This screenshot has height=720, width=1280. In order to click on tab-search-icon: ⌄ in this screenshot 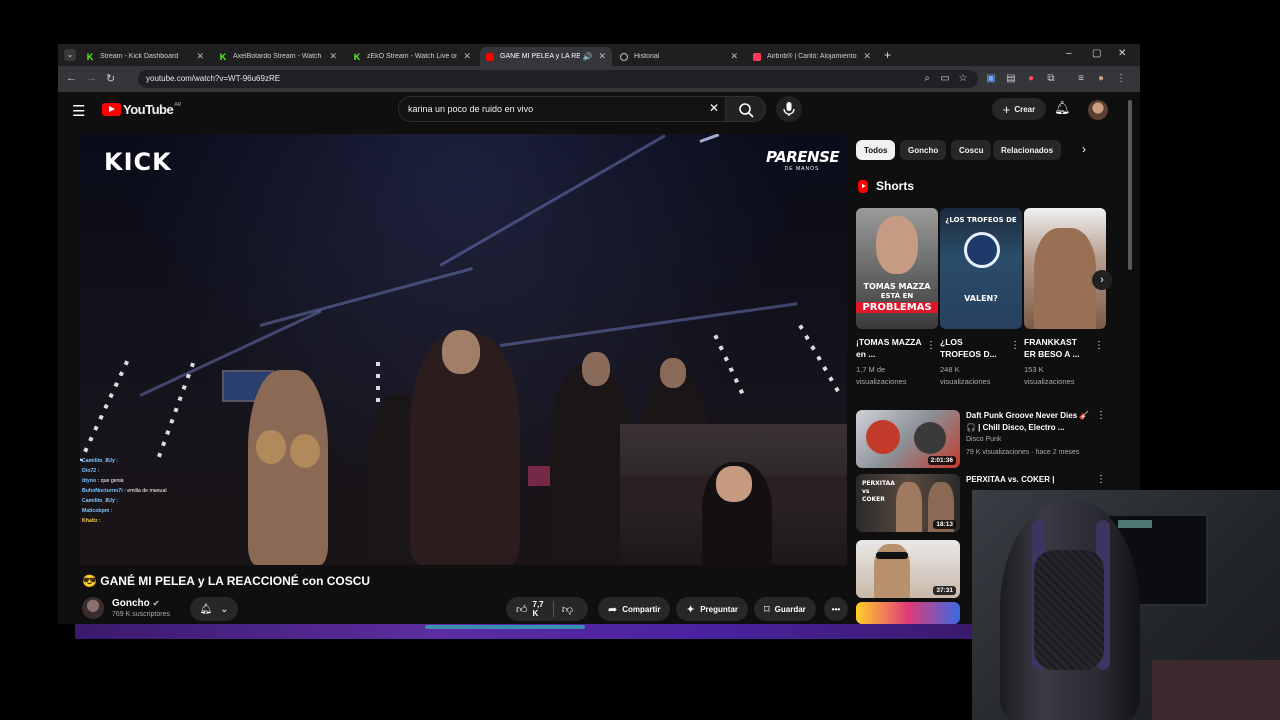, I will do `click(70, 55)`.